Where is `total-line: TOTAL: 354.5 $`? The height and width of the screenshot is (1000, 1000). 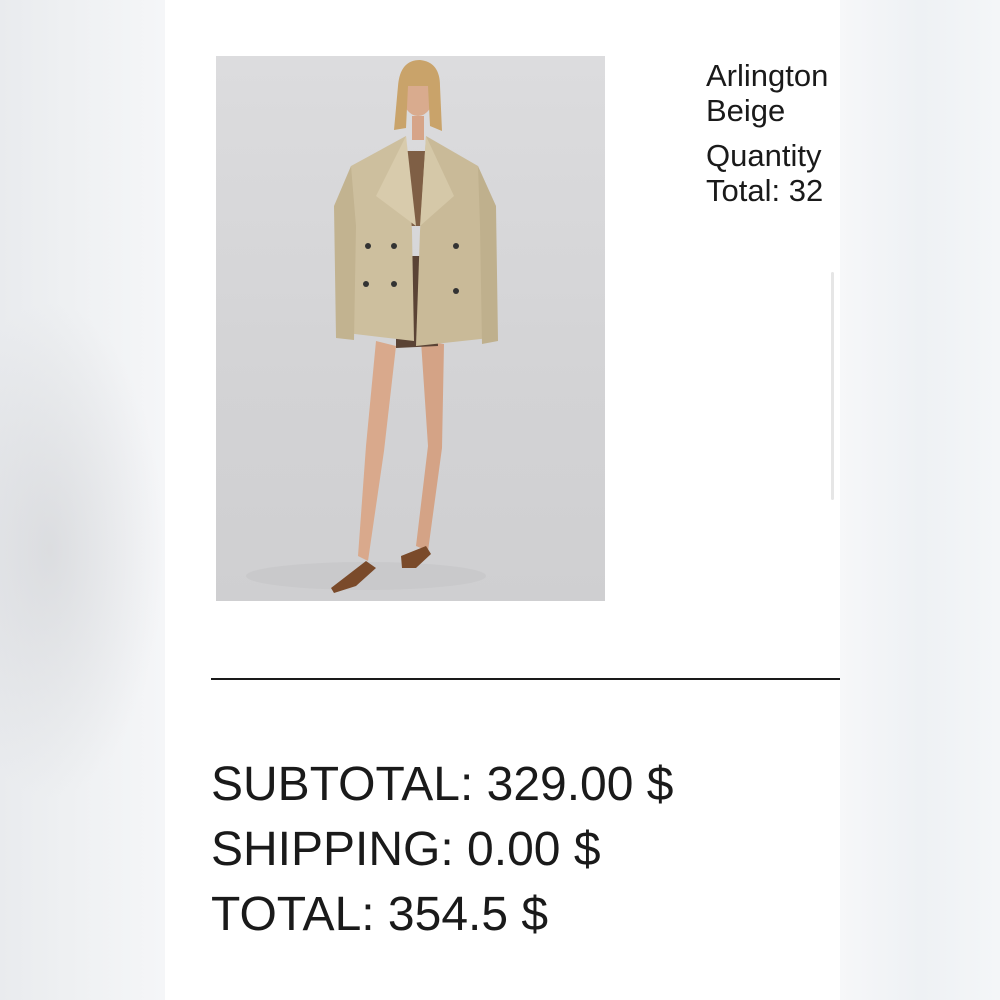
total-line: TOTAL: 354.5 $ is located at coordinates (380, 914).